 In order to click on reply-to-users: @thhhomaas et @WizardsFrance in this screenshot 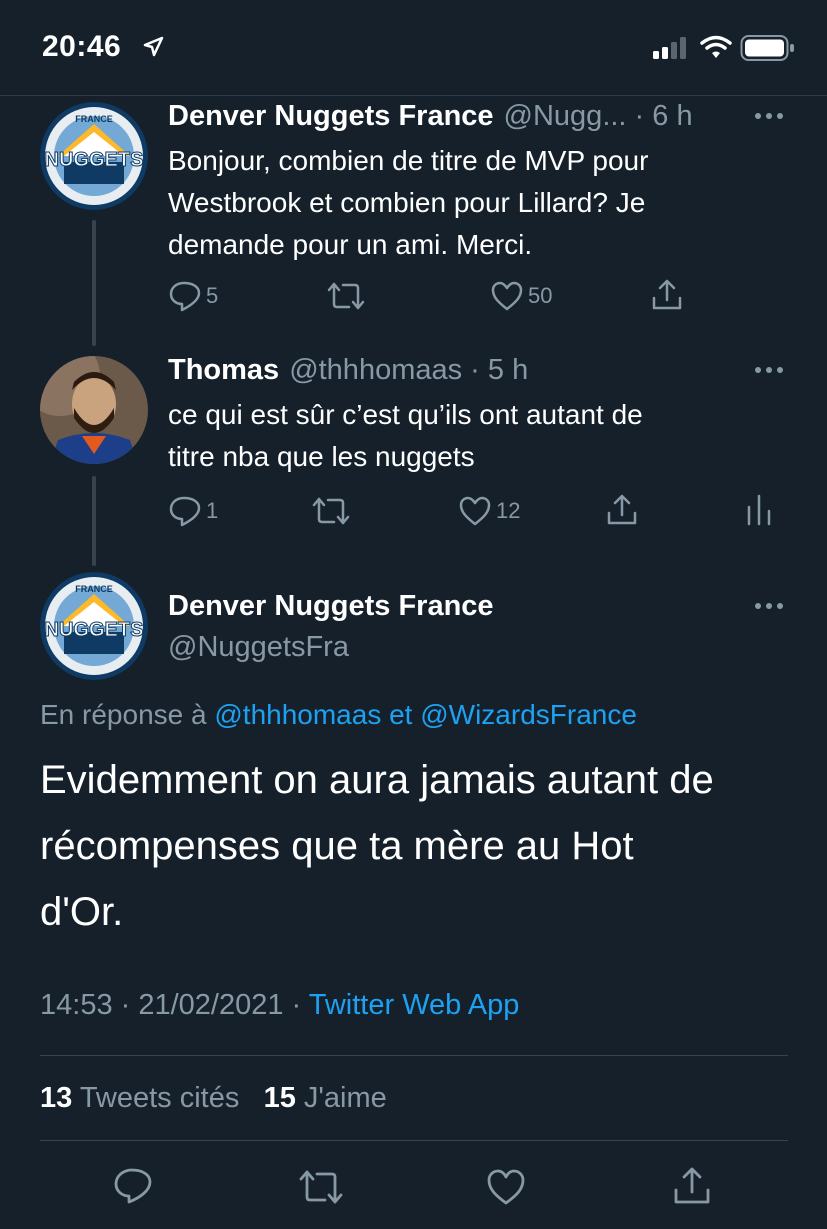, I will do `click(425, 714)`.